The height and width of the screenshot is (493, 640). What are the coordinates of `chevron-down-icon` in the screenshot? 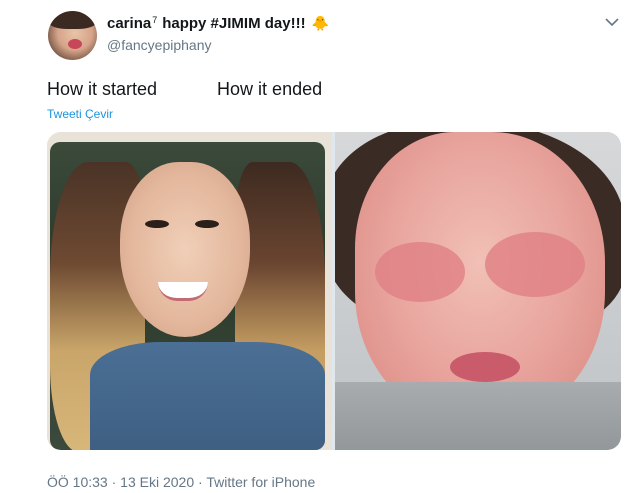 It's located at (612, 22).